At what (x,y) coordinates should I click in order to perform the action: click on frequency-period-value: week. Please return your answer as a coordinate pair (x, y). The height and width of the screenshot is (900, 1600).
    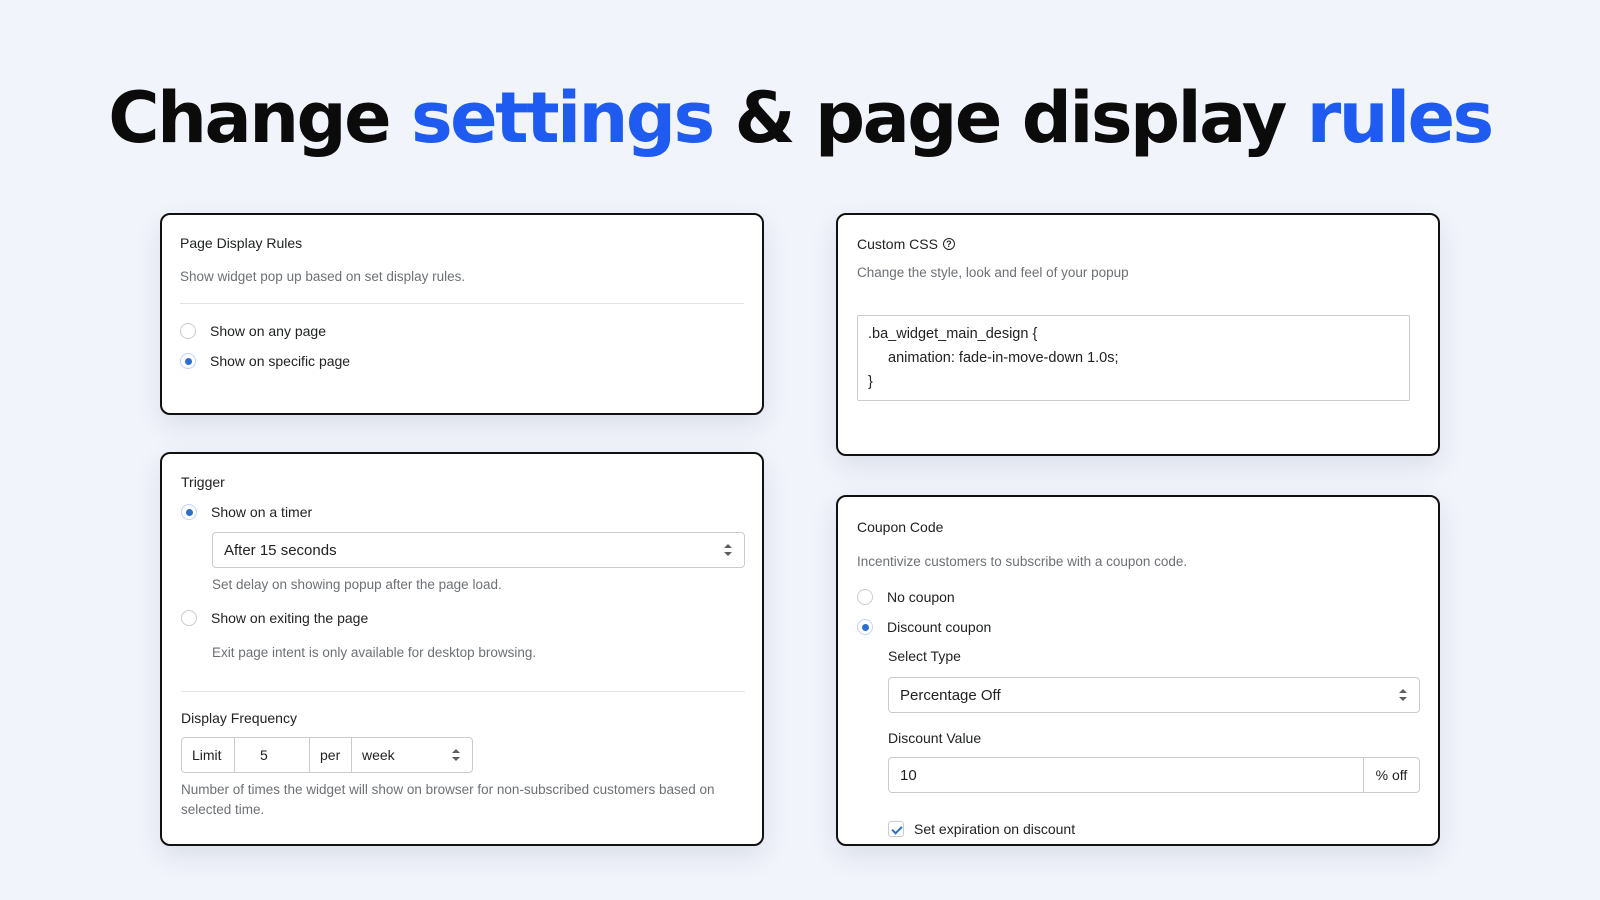
    Looking at the image, I should click on (378, 755).